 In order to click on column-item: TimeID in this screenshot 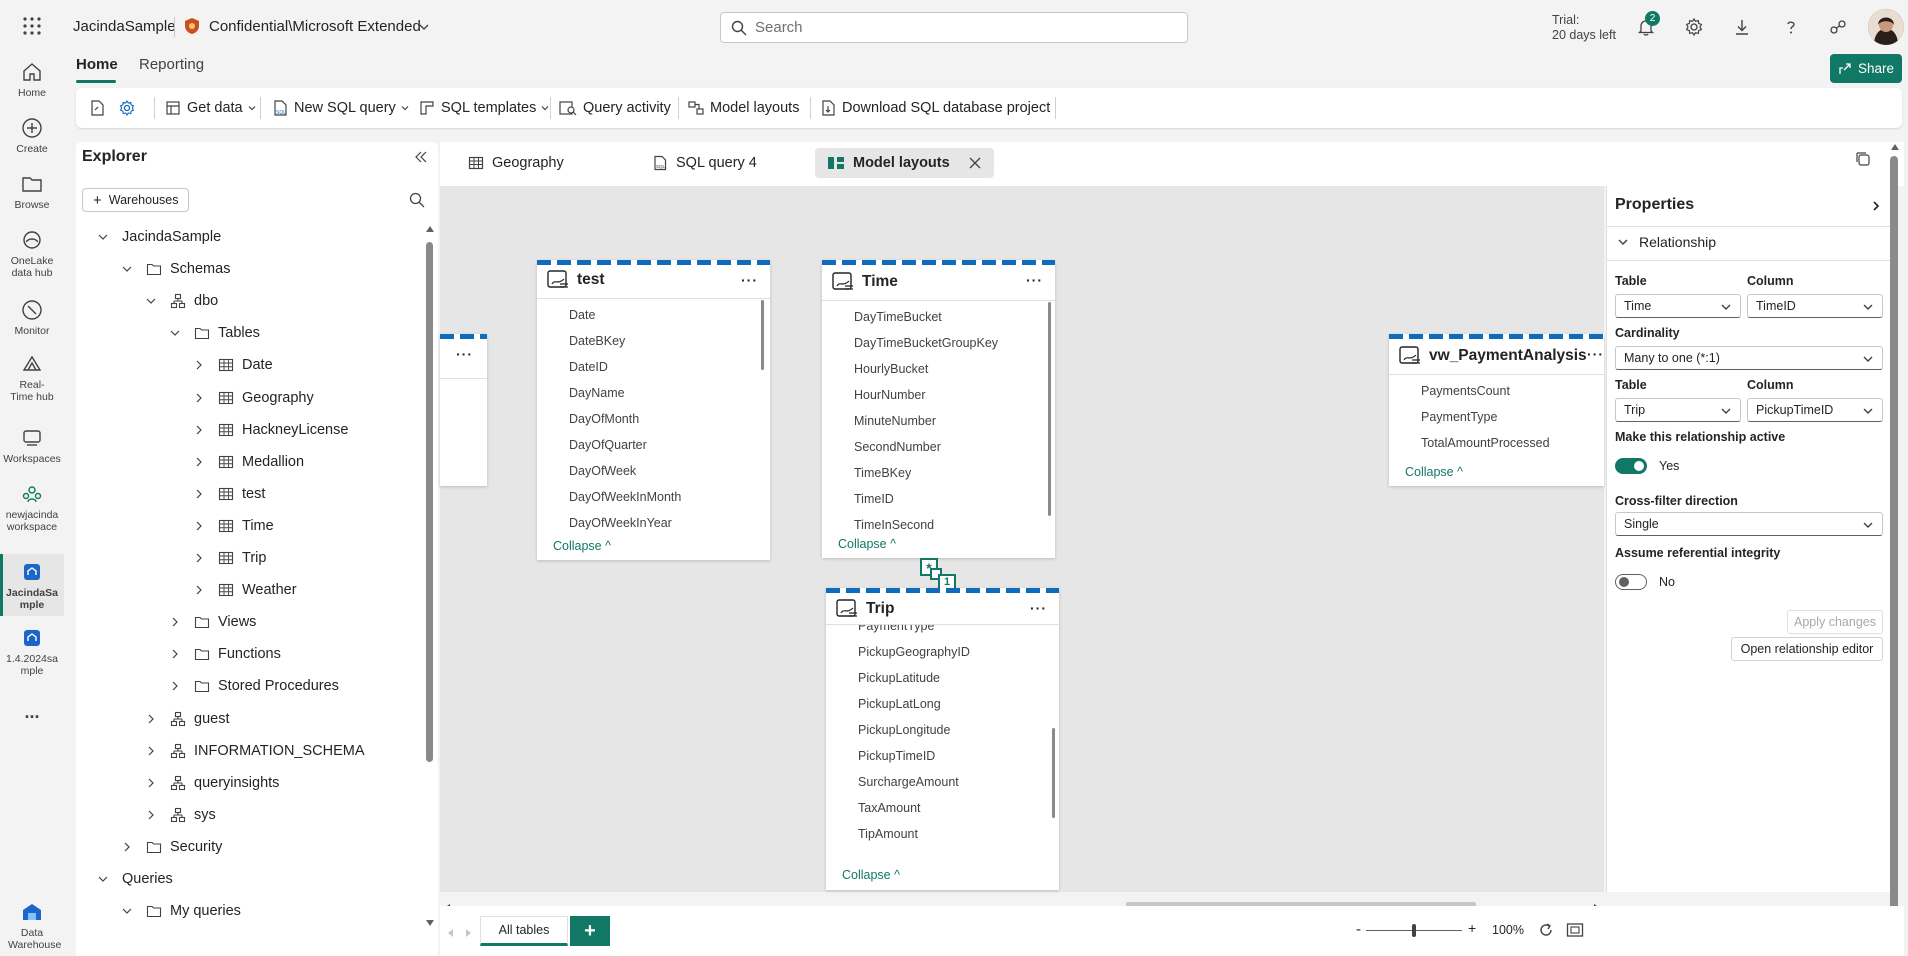, I will do `click(874, 499)`.